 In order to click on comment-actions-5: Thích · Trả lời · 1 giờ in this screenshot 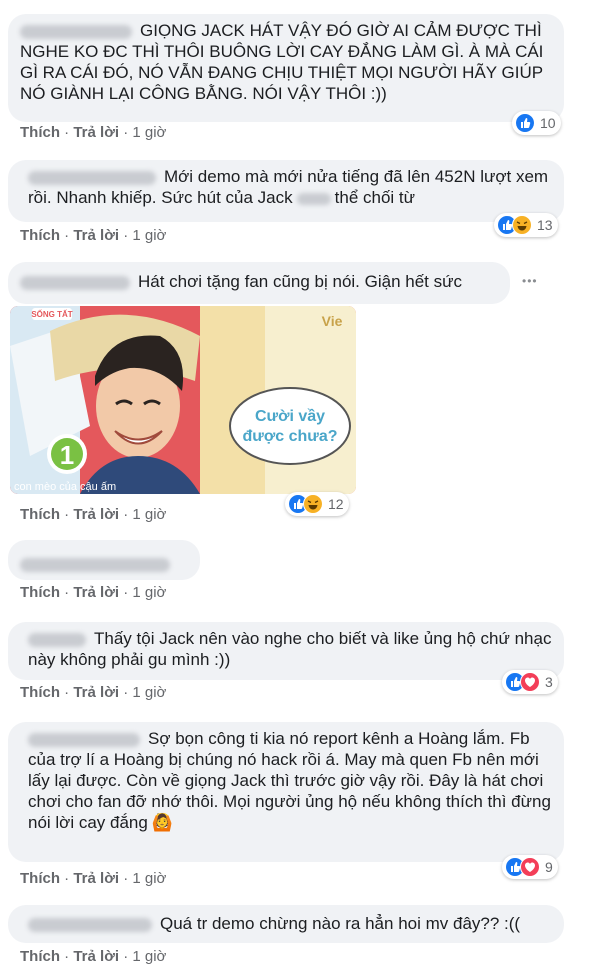, I will do `click(93, 592)`.